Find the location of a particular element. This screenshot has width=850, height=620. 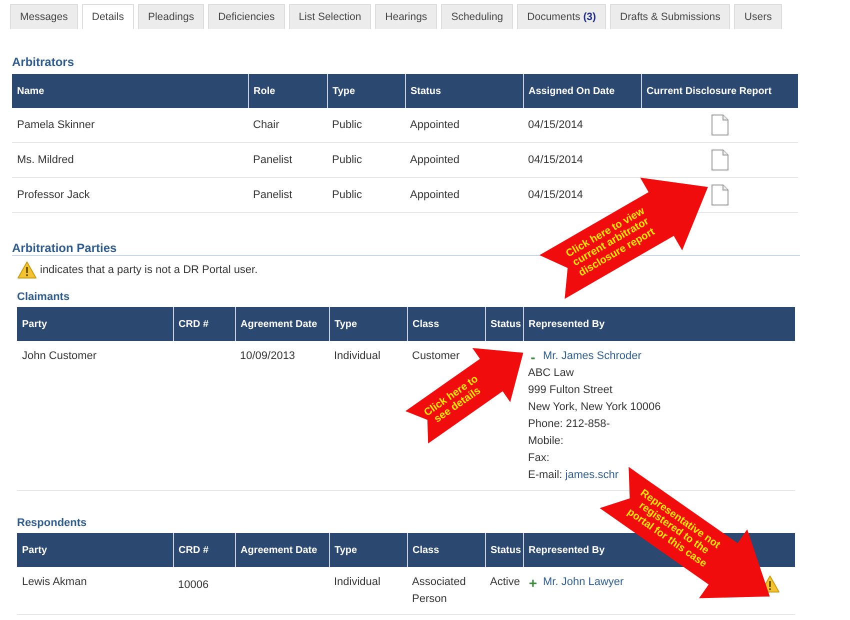

table-cell: Active is located at coordinates (505, 582).